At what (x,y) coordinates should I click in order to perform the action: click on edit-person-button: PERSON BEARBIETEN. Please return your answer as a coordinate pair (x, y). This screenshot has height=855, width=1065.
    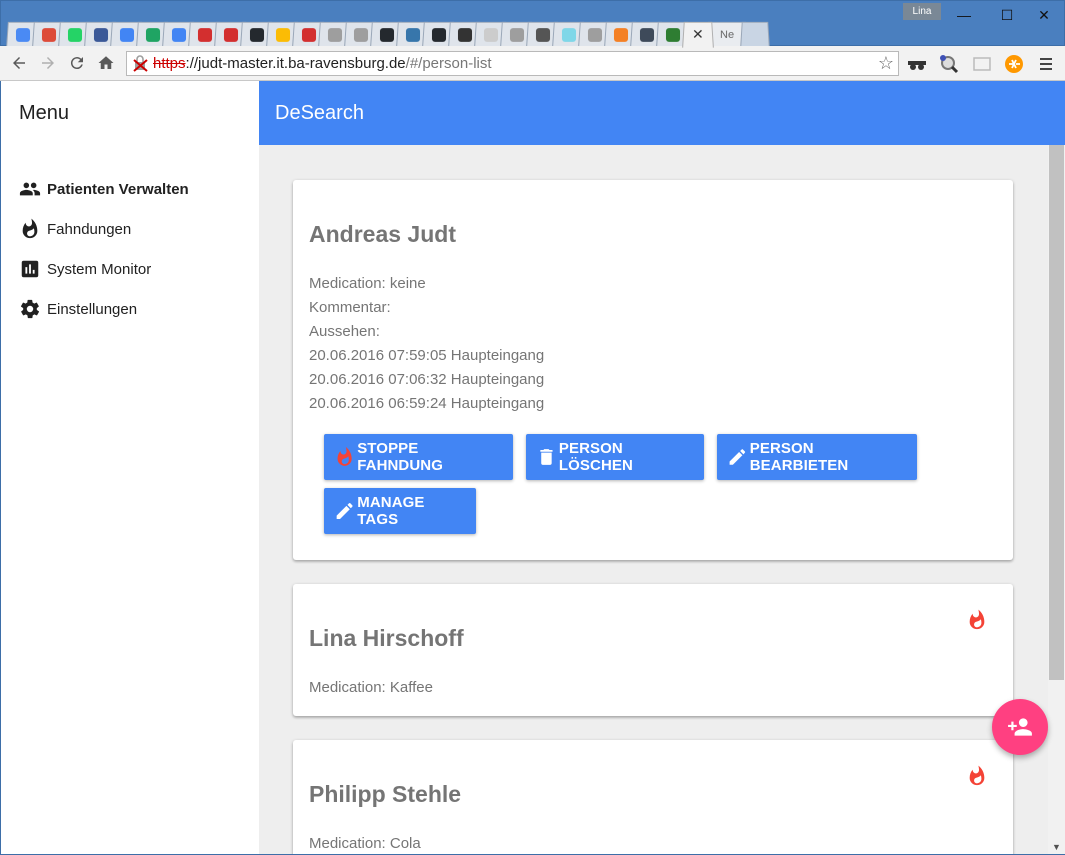
    Looking at the image, I should click on (817, 457).